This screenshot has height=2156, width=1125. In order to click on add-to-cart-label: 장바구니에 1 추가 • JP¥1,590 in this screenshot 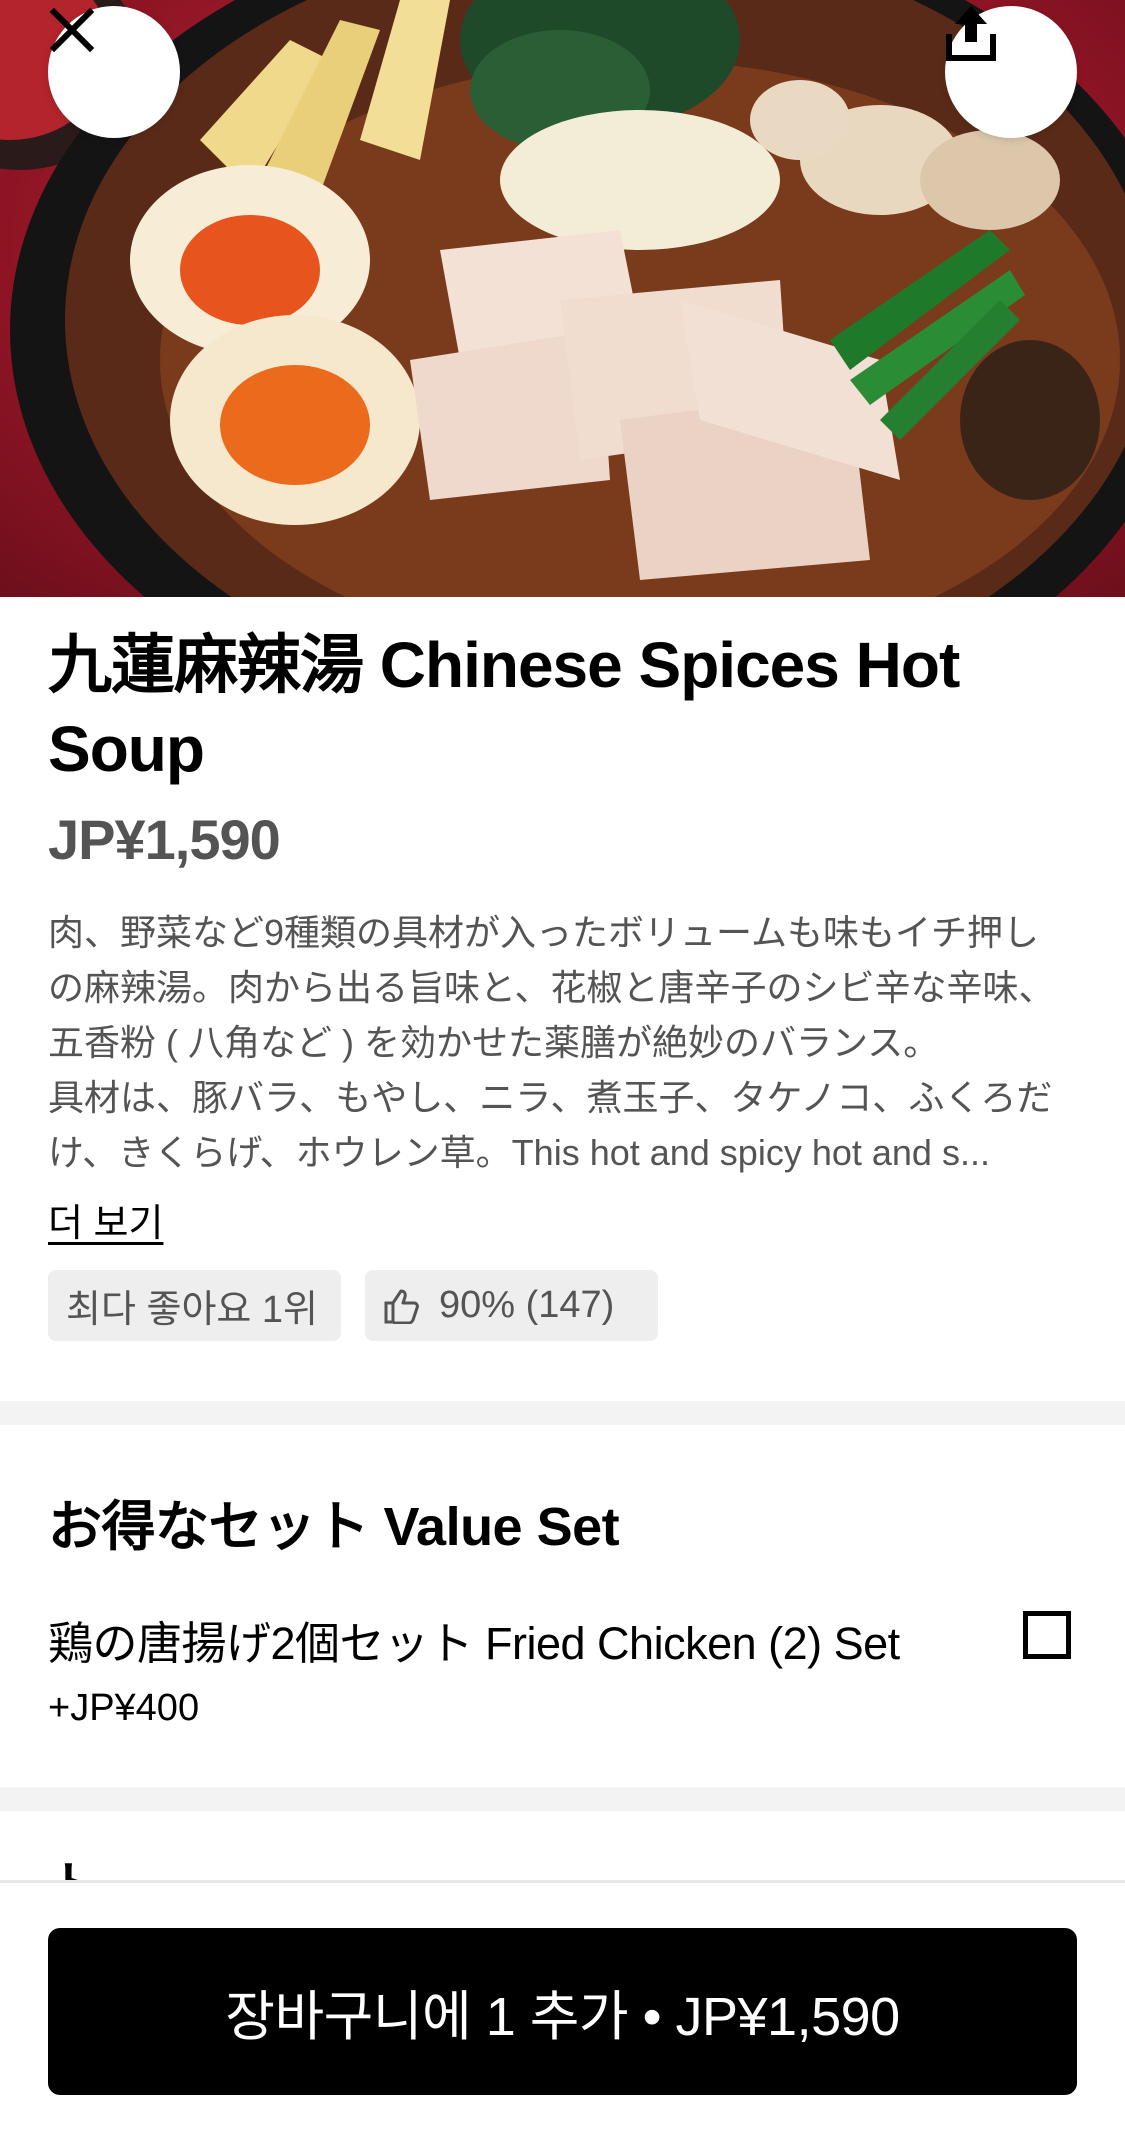, I will do `click(562, 2017)`.